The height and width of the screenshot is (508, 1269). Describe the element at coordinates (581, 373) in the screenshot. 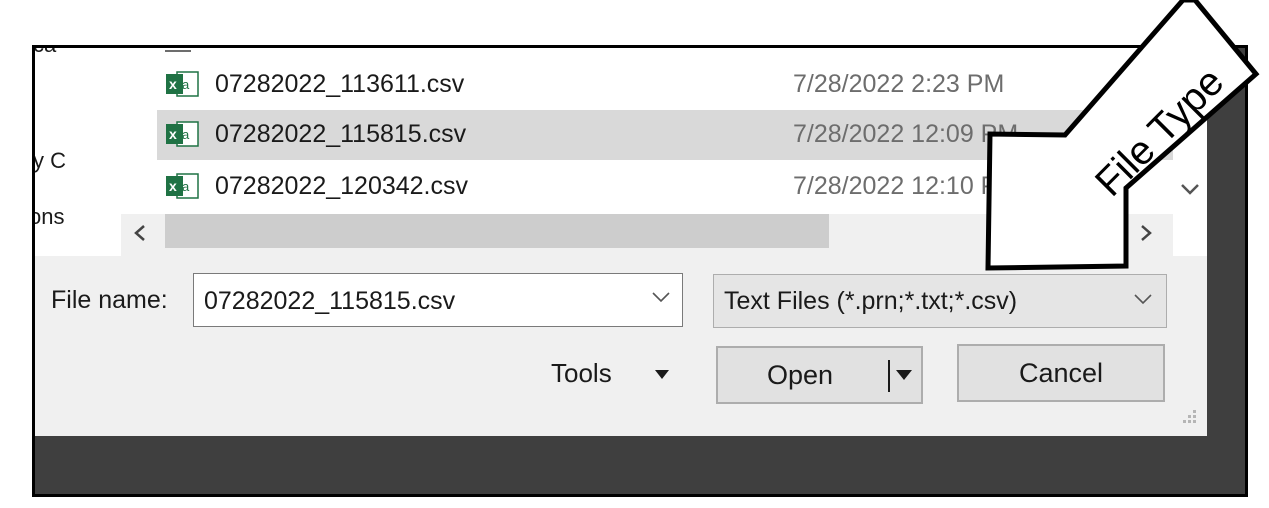

I see `tools-label: Tools` at that location.